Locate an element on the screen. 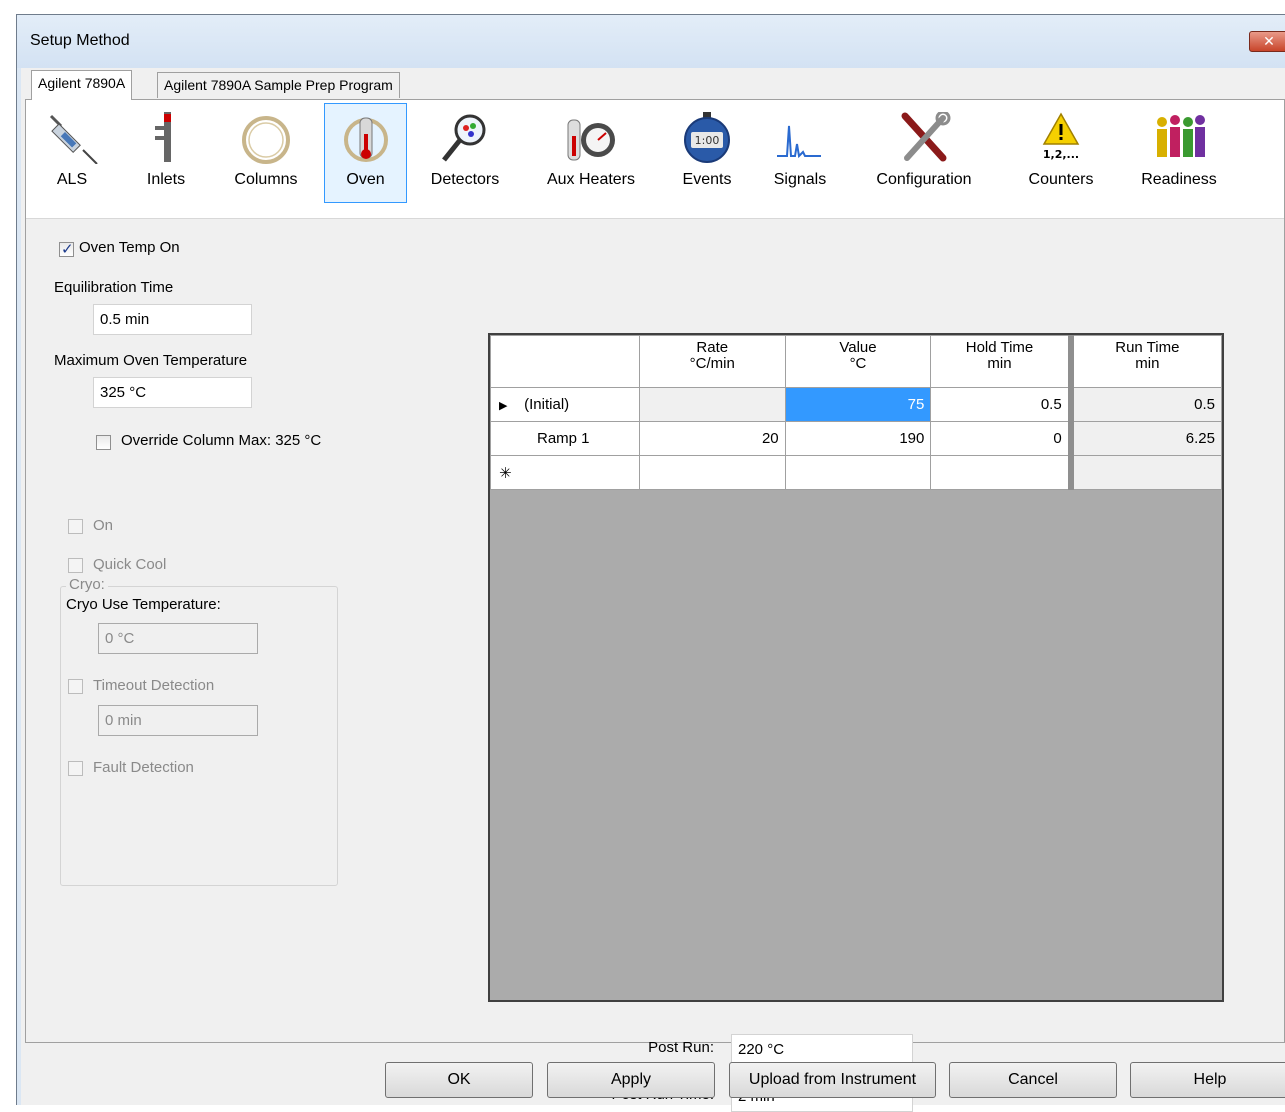  stopwatch-text: 1:00 is located at coordinates (707, 140).